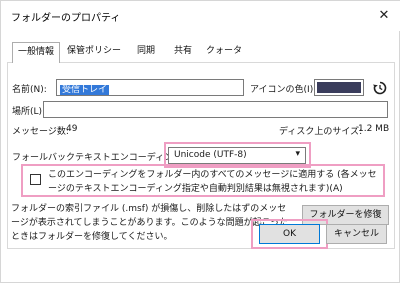 Image resolution: width=400 pixels, height=283 pixels. I want to click on location-label: 場所(L):, so click(29, 112).